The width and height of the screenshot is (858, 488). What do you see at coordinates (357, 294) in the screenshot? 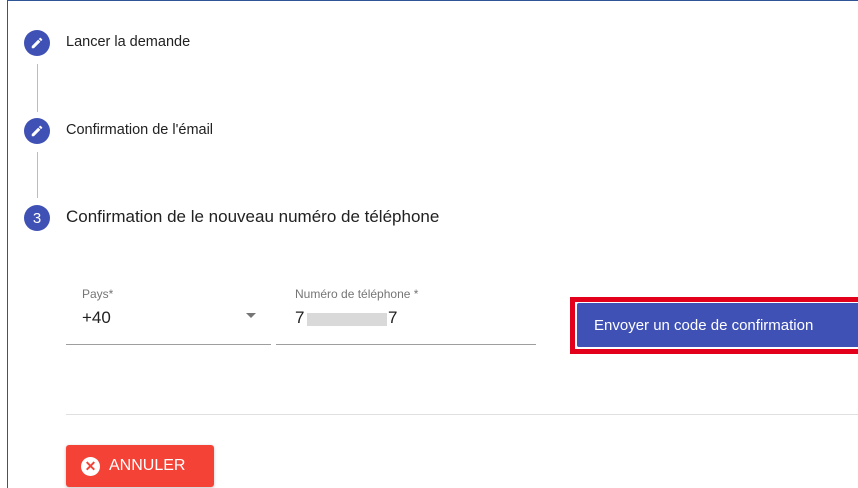
I see `phone-label: Numéro de téléphone *` at bounding box center [357, 294].